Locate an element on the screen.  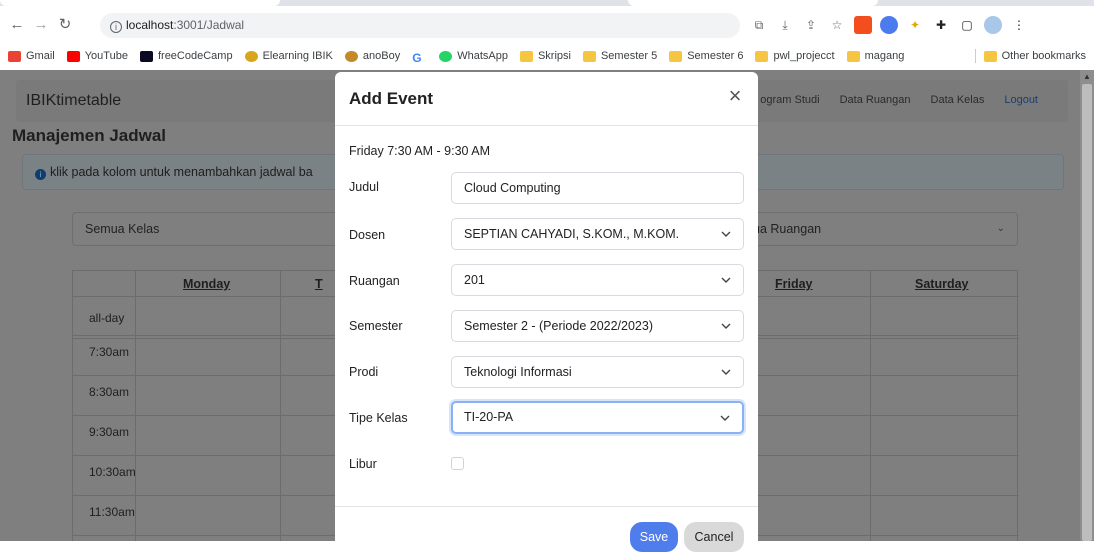
bookmark-item: G is located at coordinates (419, 58).